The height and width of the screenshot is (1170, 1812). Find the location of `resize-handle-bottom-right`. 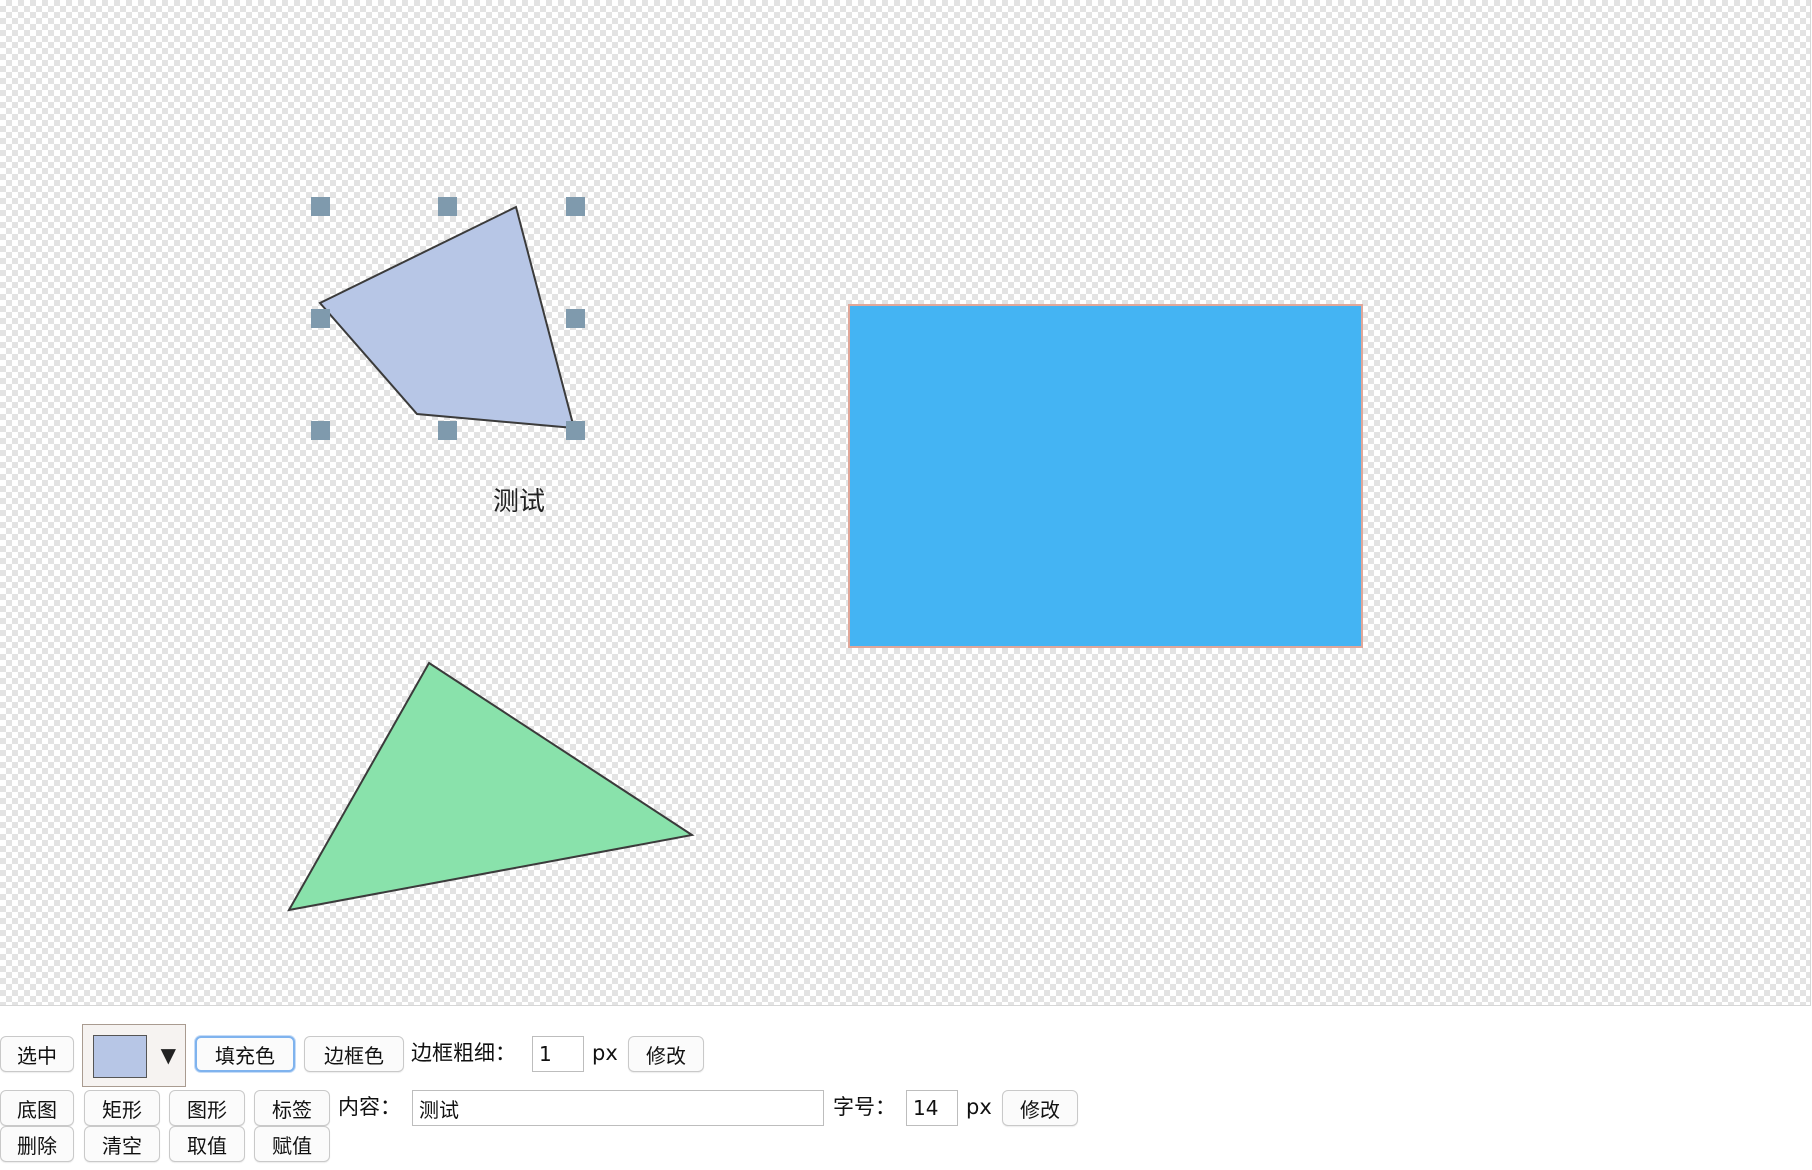

resize-handle-bottom-right is located at coordinates (575, 430).